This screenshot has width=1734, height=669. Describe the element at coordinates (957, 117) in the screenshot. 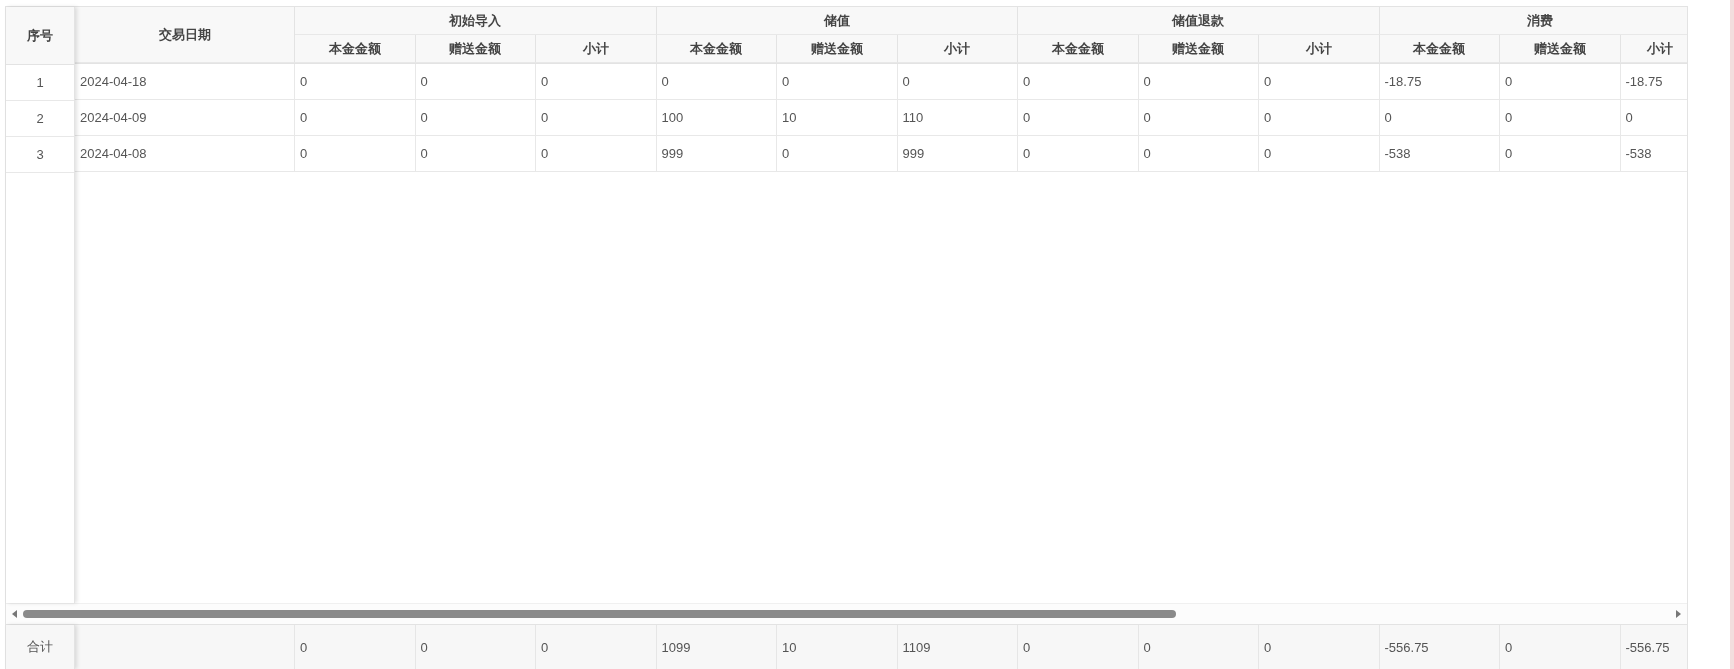

I see `table-cell: 110` at that location.